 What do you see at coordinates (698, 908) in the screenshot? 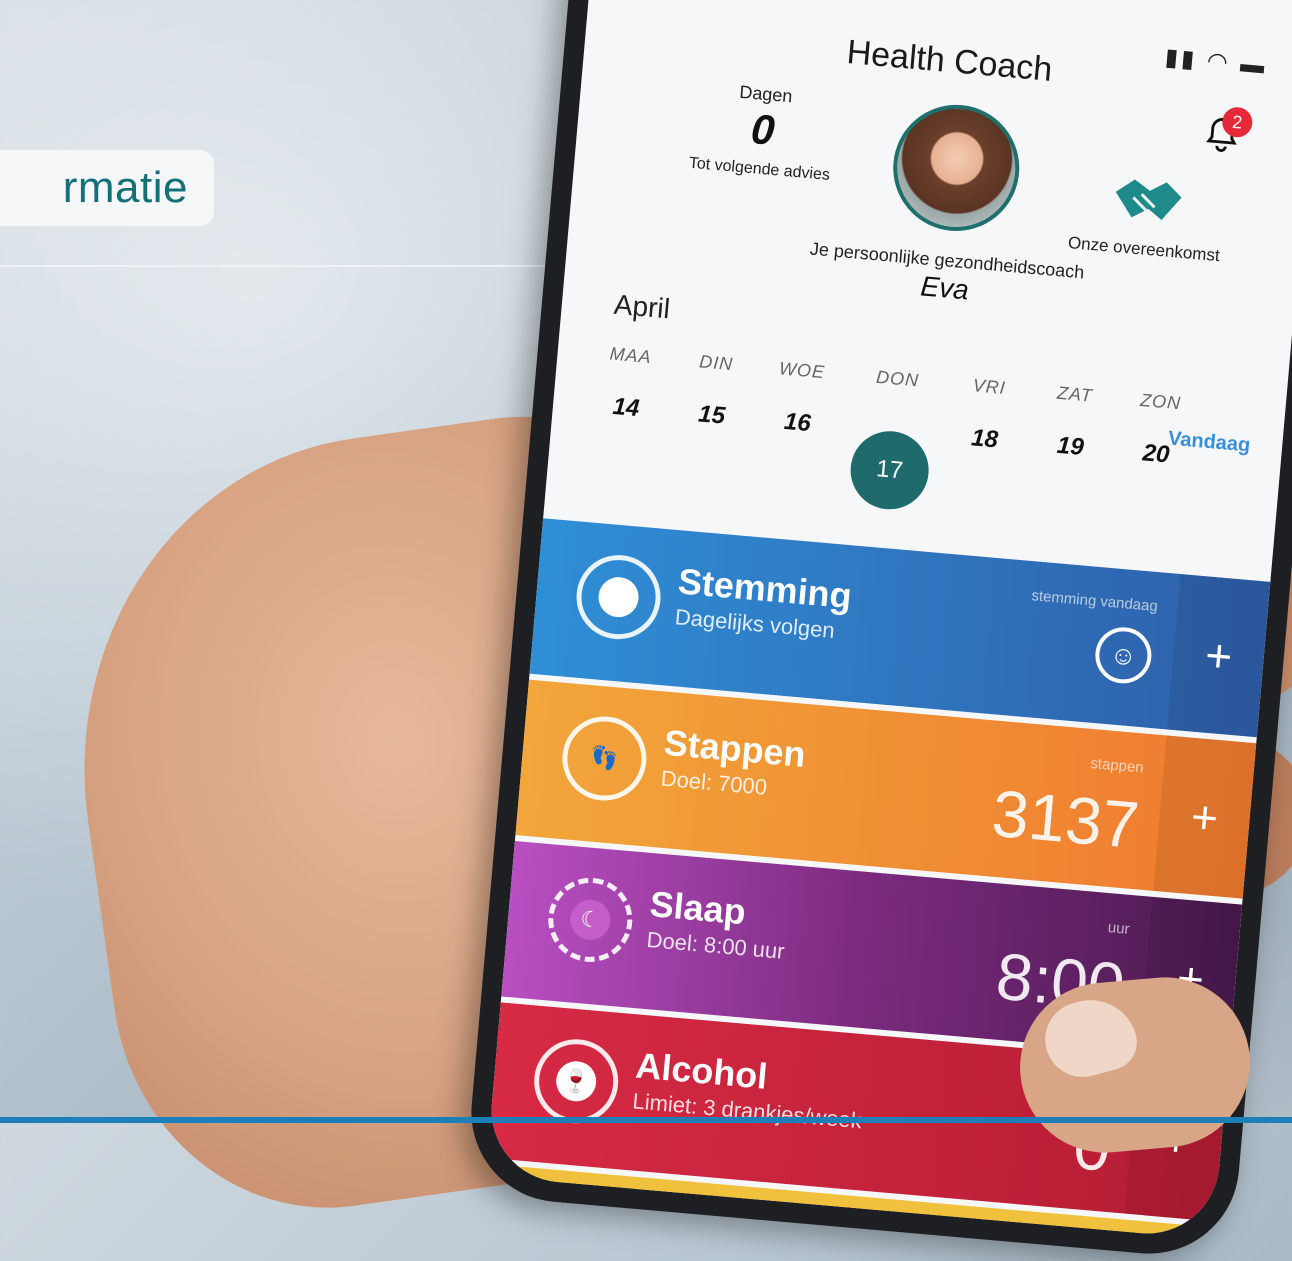
I see `card-title: Slaap` at bounding box center [698, 908].